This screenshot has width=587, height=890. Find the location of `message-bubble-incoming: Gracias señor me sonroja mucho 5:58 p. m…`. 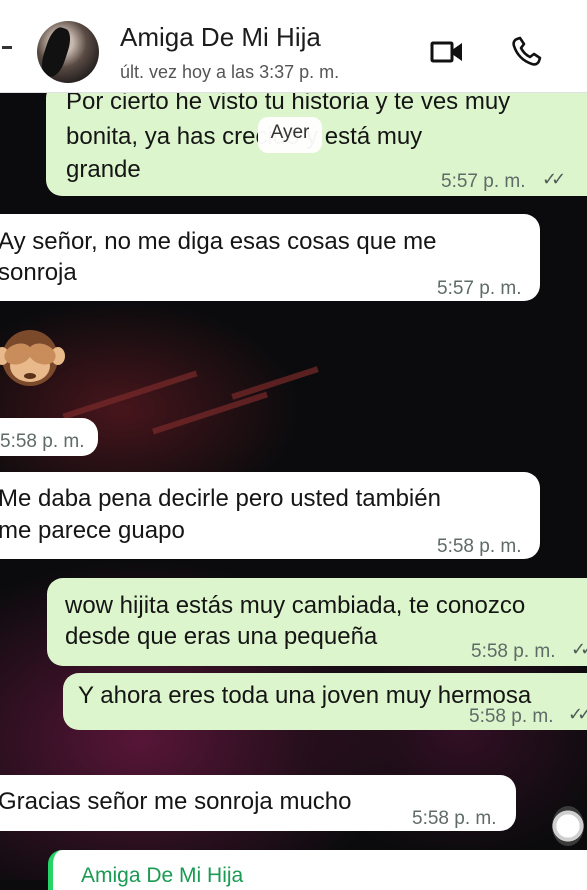

message-bubble-incoming: Gracias señor me sonroja mucho 5:58 p. m… is located at coordinates (258, 803).